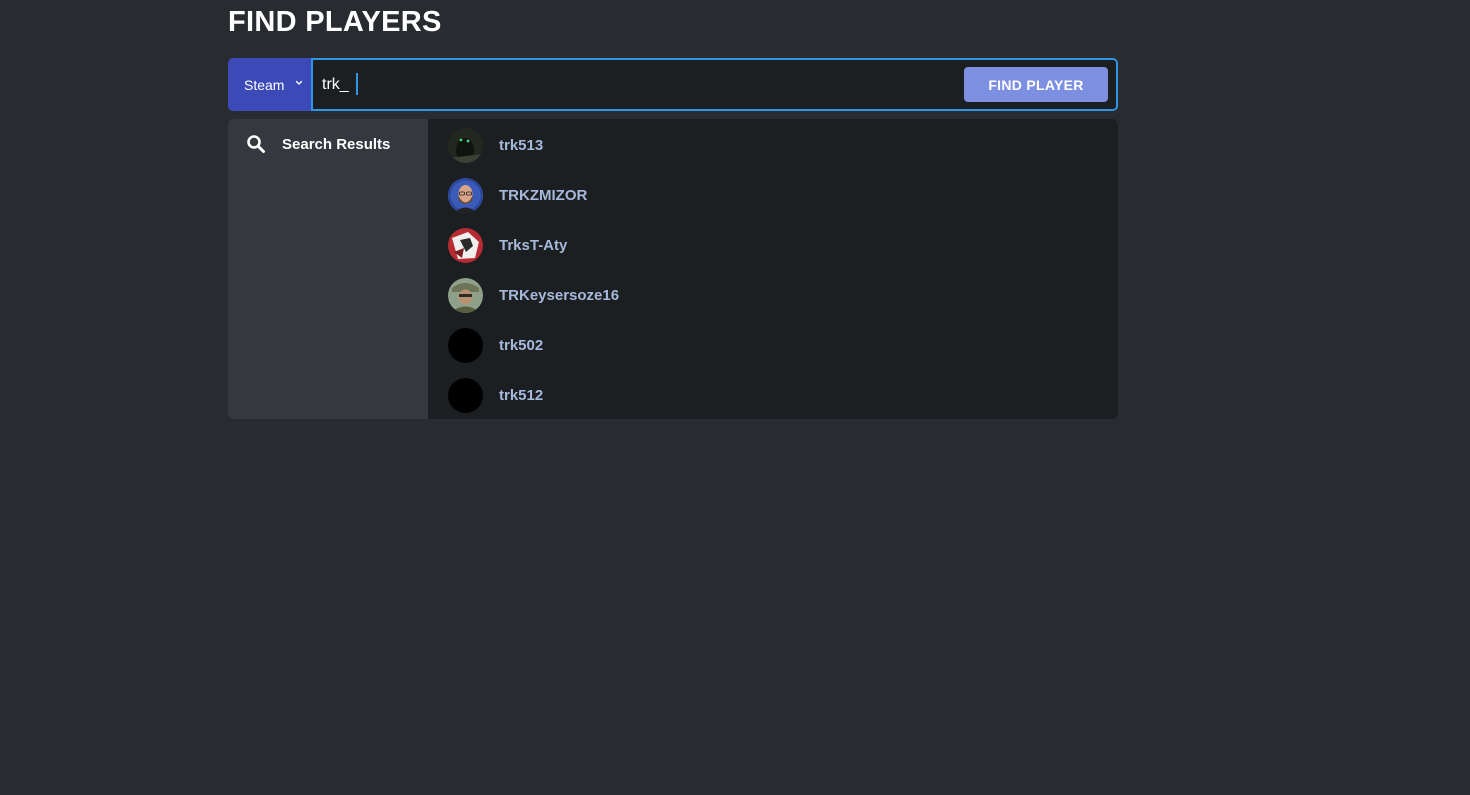 The width and height of the screenshot is (1470, 795). I want to click on dark-green-figure-avatar-icon, so click(465, 145).